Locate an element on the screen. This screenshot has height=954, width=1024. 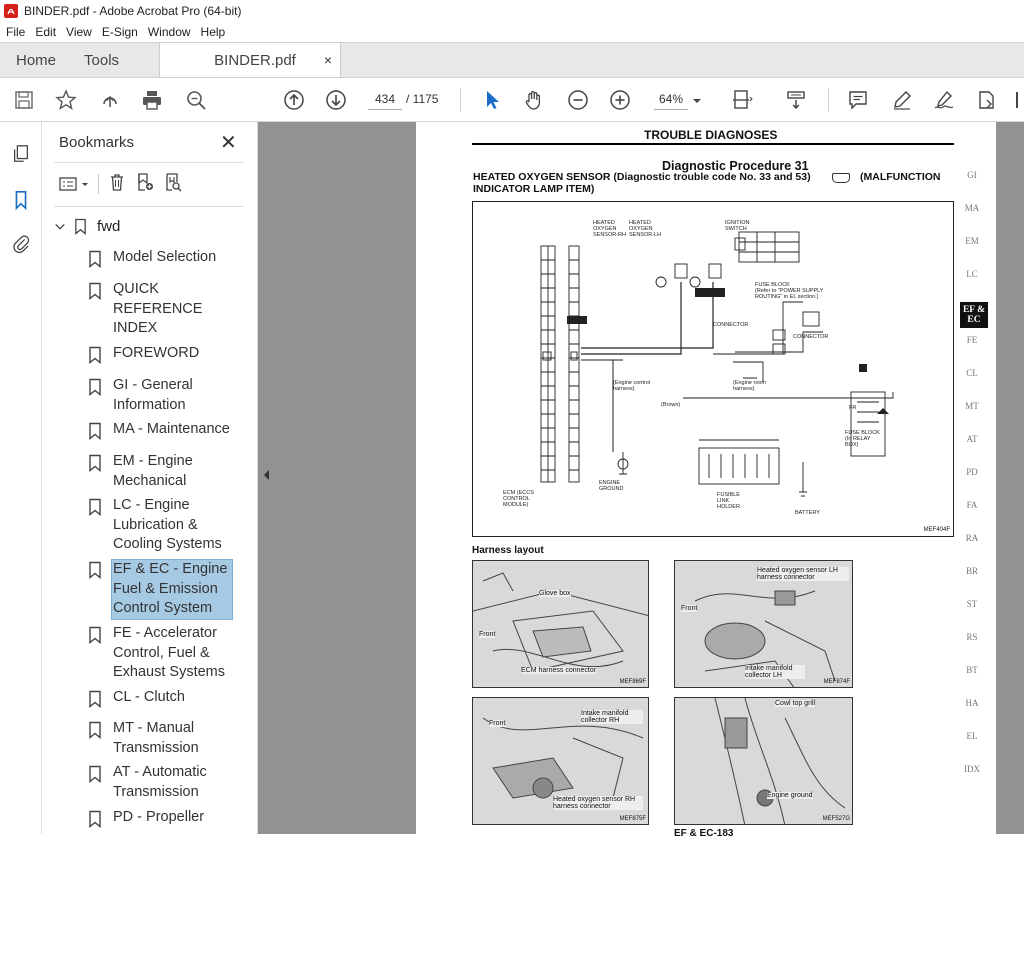
scroll-mode-icon is located at coordinates (796, 100).